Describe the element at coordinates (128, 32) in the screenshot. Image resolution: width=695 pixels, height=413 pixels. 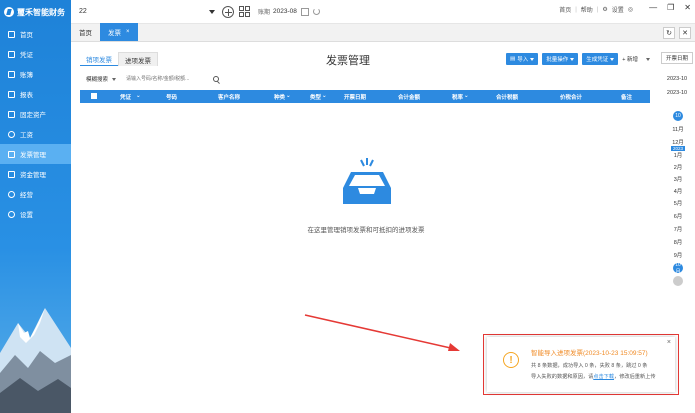
I see `close-tab-icon: ×` at that location.